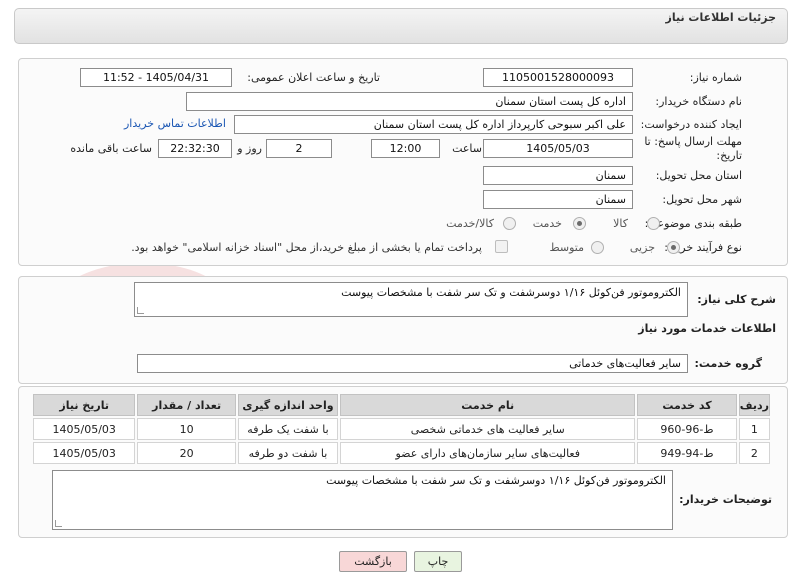 The image size is (788, 588). I want to click on cell-service-code: ط-94-949, so click(687, 453).